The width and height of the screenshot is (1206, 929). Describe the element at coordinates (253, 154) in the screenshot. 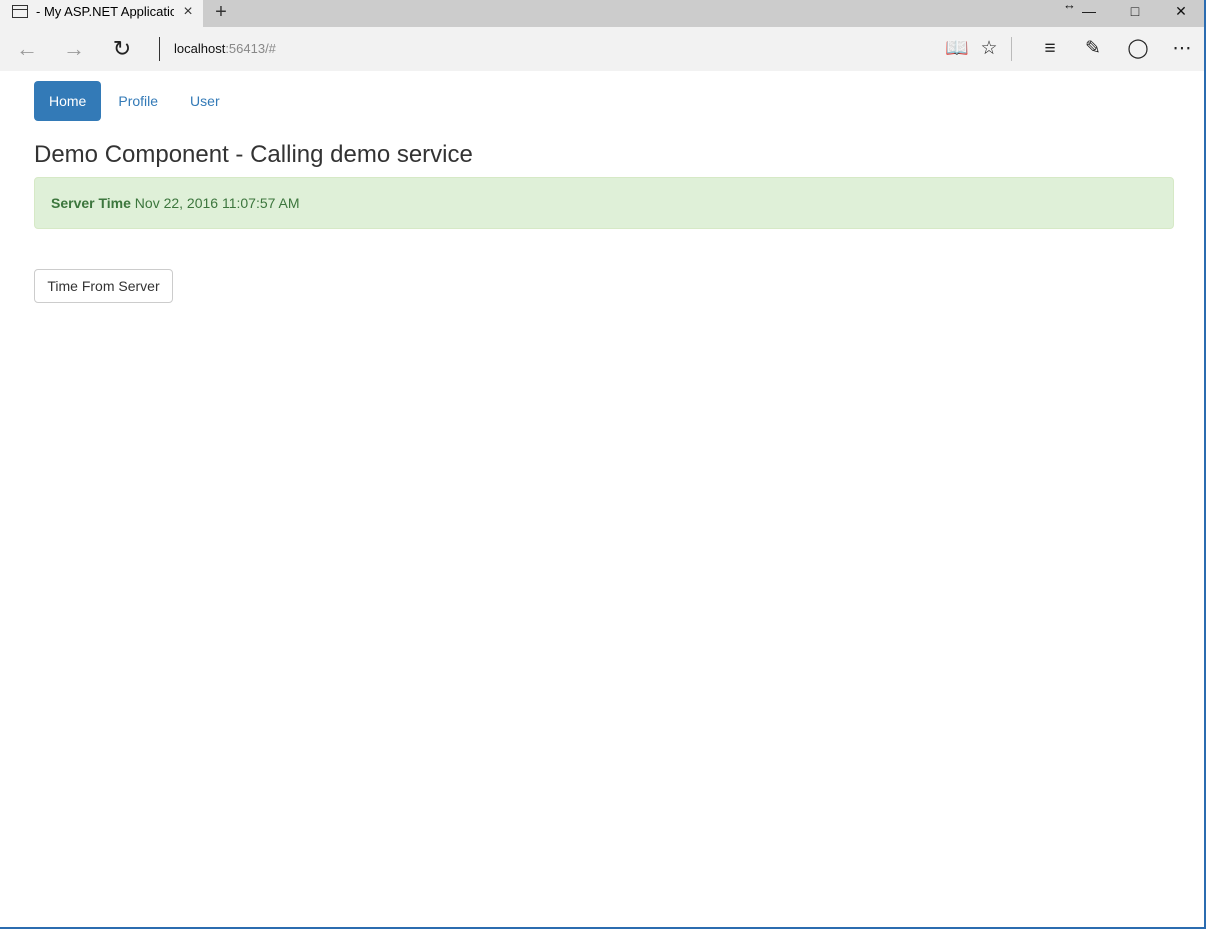

I see `page-title: Demo Component - Calling demo service` at that location.